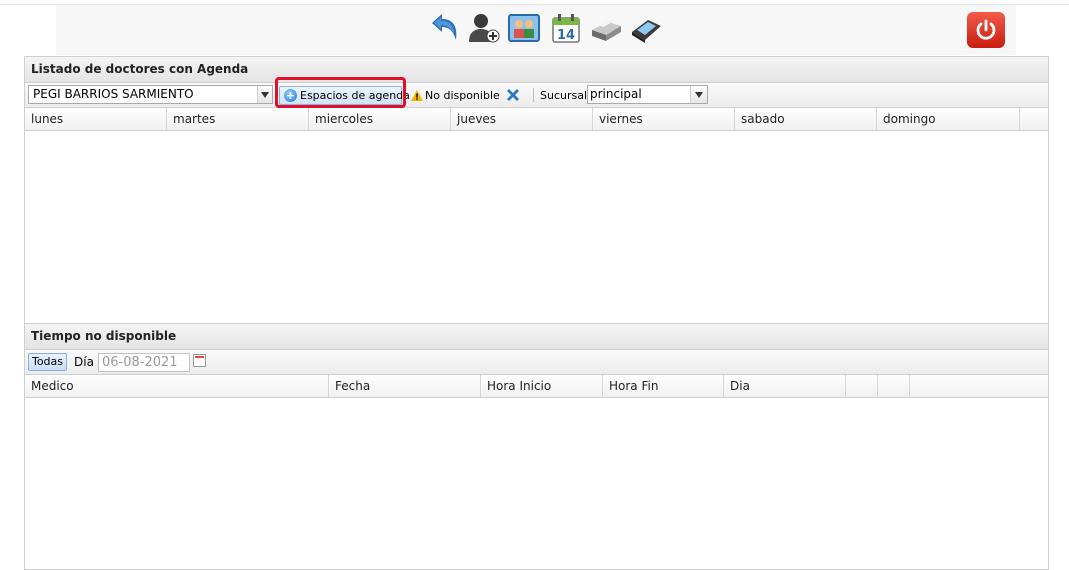  I want to click on unavailable-toolbar: Todas Día, so click(536, 362).